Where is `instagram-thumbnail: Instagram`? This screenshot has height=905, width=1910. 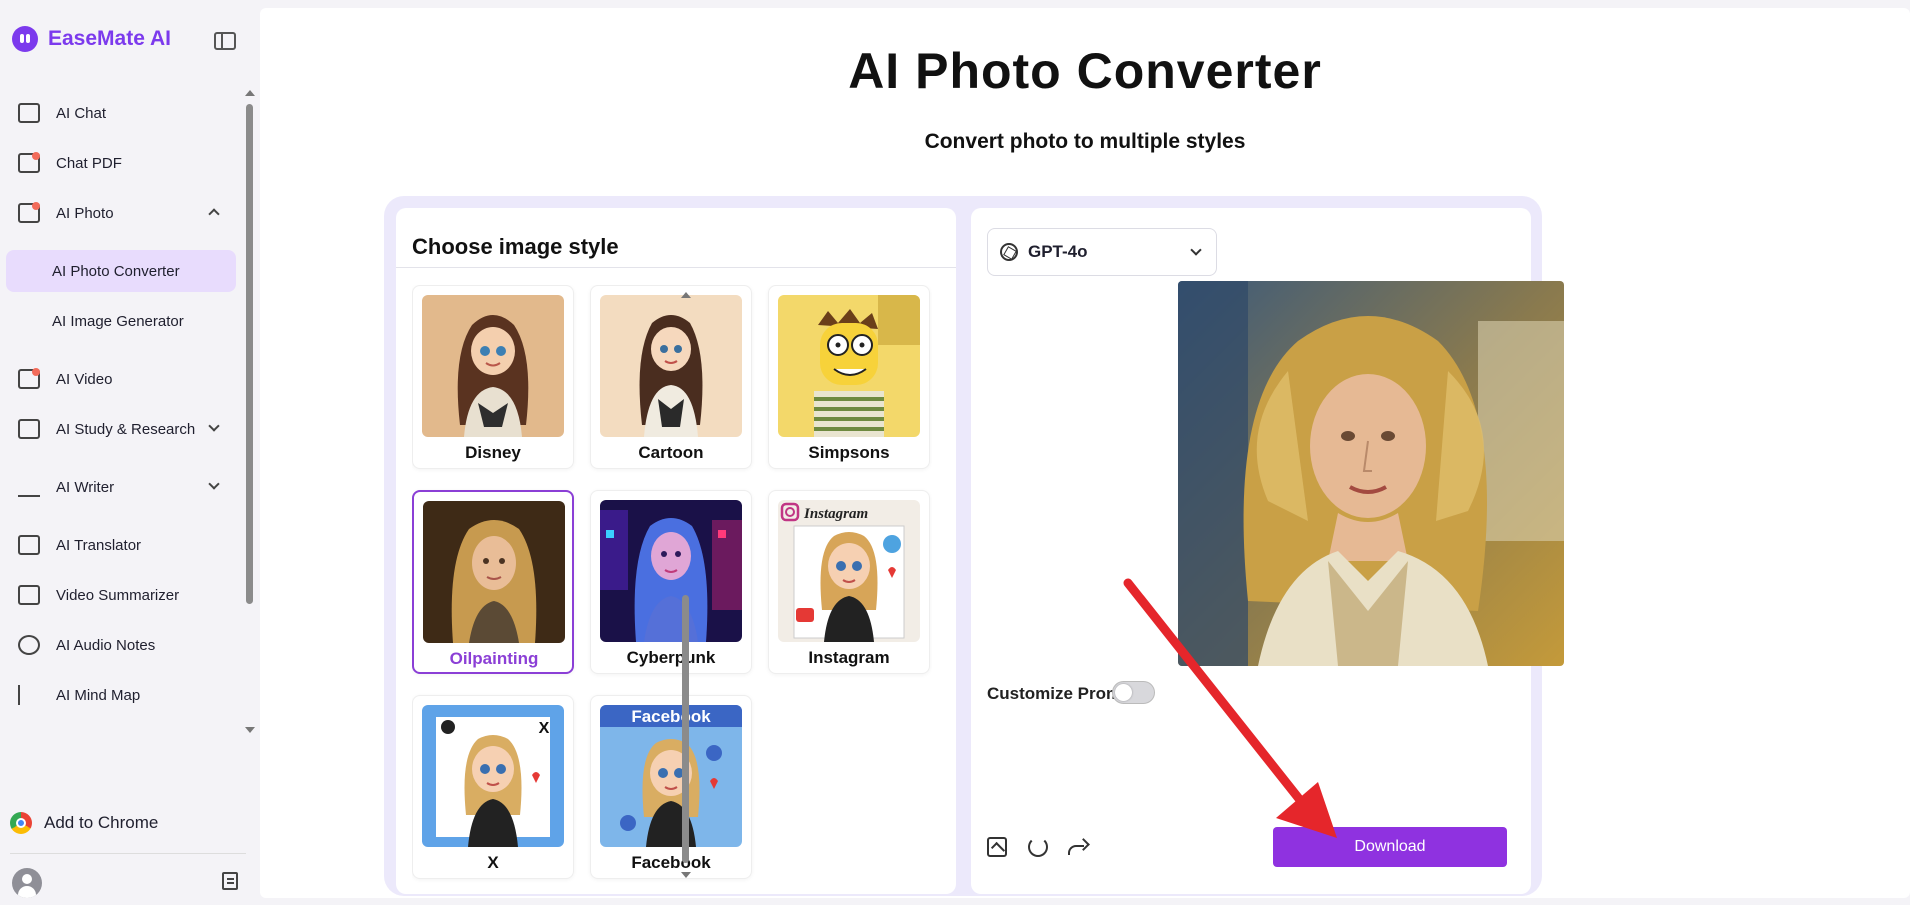
instagram-thumbnail: Instagram is located at coordinates (849, 571).